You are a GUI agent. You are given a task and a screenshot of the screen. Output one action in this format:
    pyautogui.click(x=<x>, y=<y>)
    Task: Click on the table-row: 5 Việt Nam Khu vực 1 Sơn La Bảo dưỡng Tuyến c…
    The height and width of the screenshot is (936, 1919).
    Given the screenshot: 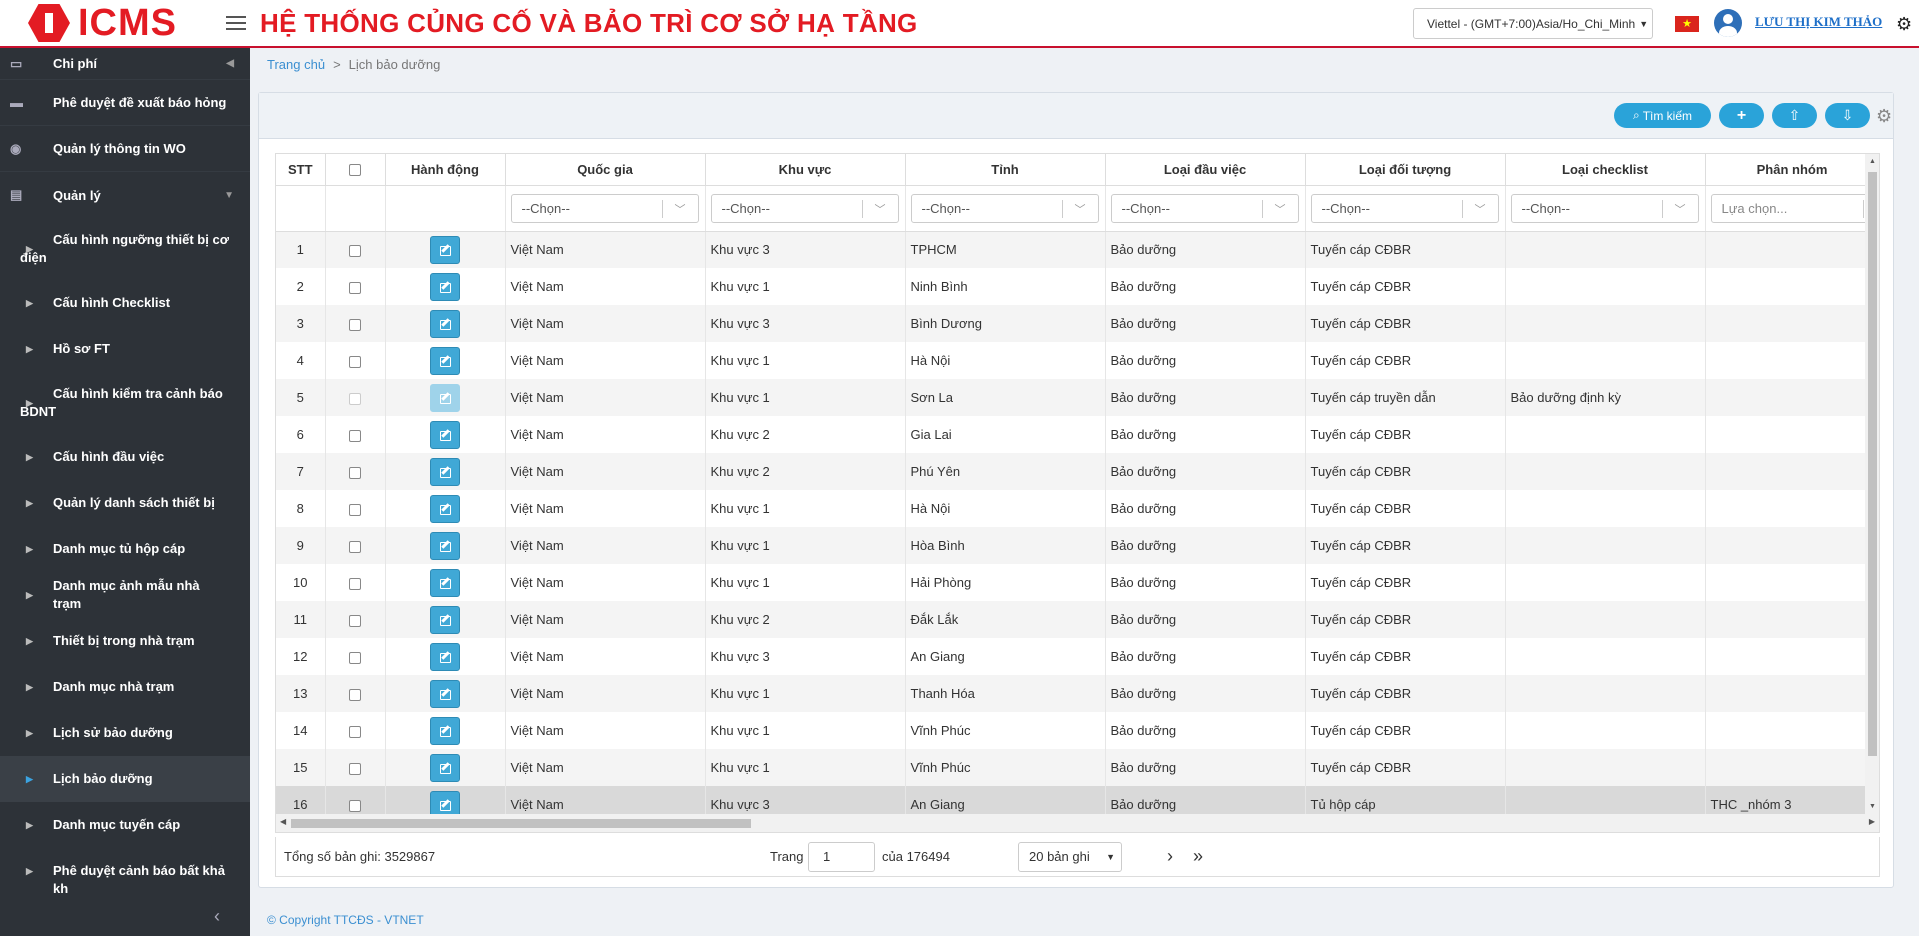 What is the action you would take?
    pyautogui.click(x=1077, y=397)
    